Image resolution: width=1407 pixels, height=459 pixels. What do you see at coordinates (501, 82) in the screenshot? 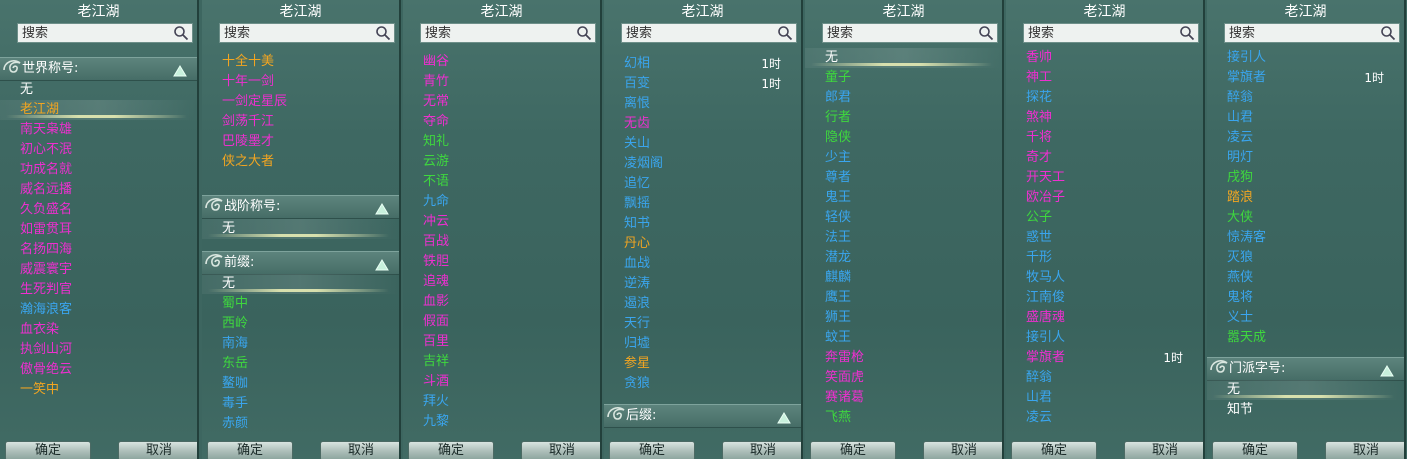
I see `title-option: 青竹` at bounding box center [501, 82].